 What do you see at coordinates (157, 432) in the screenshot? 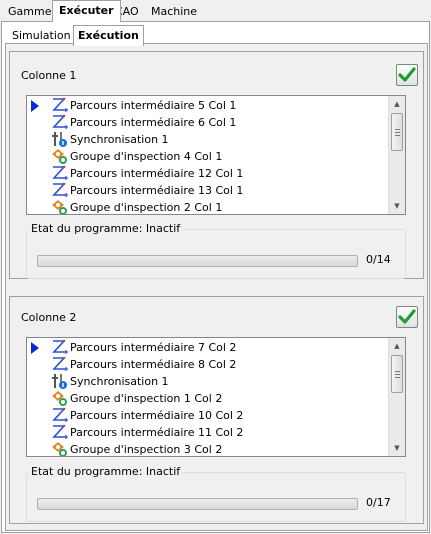
I see `list-item-label: Parcours intermédiaire 11 Col 2` at bounding box center [157, 432].